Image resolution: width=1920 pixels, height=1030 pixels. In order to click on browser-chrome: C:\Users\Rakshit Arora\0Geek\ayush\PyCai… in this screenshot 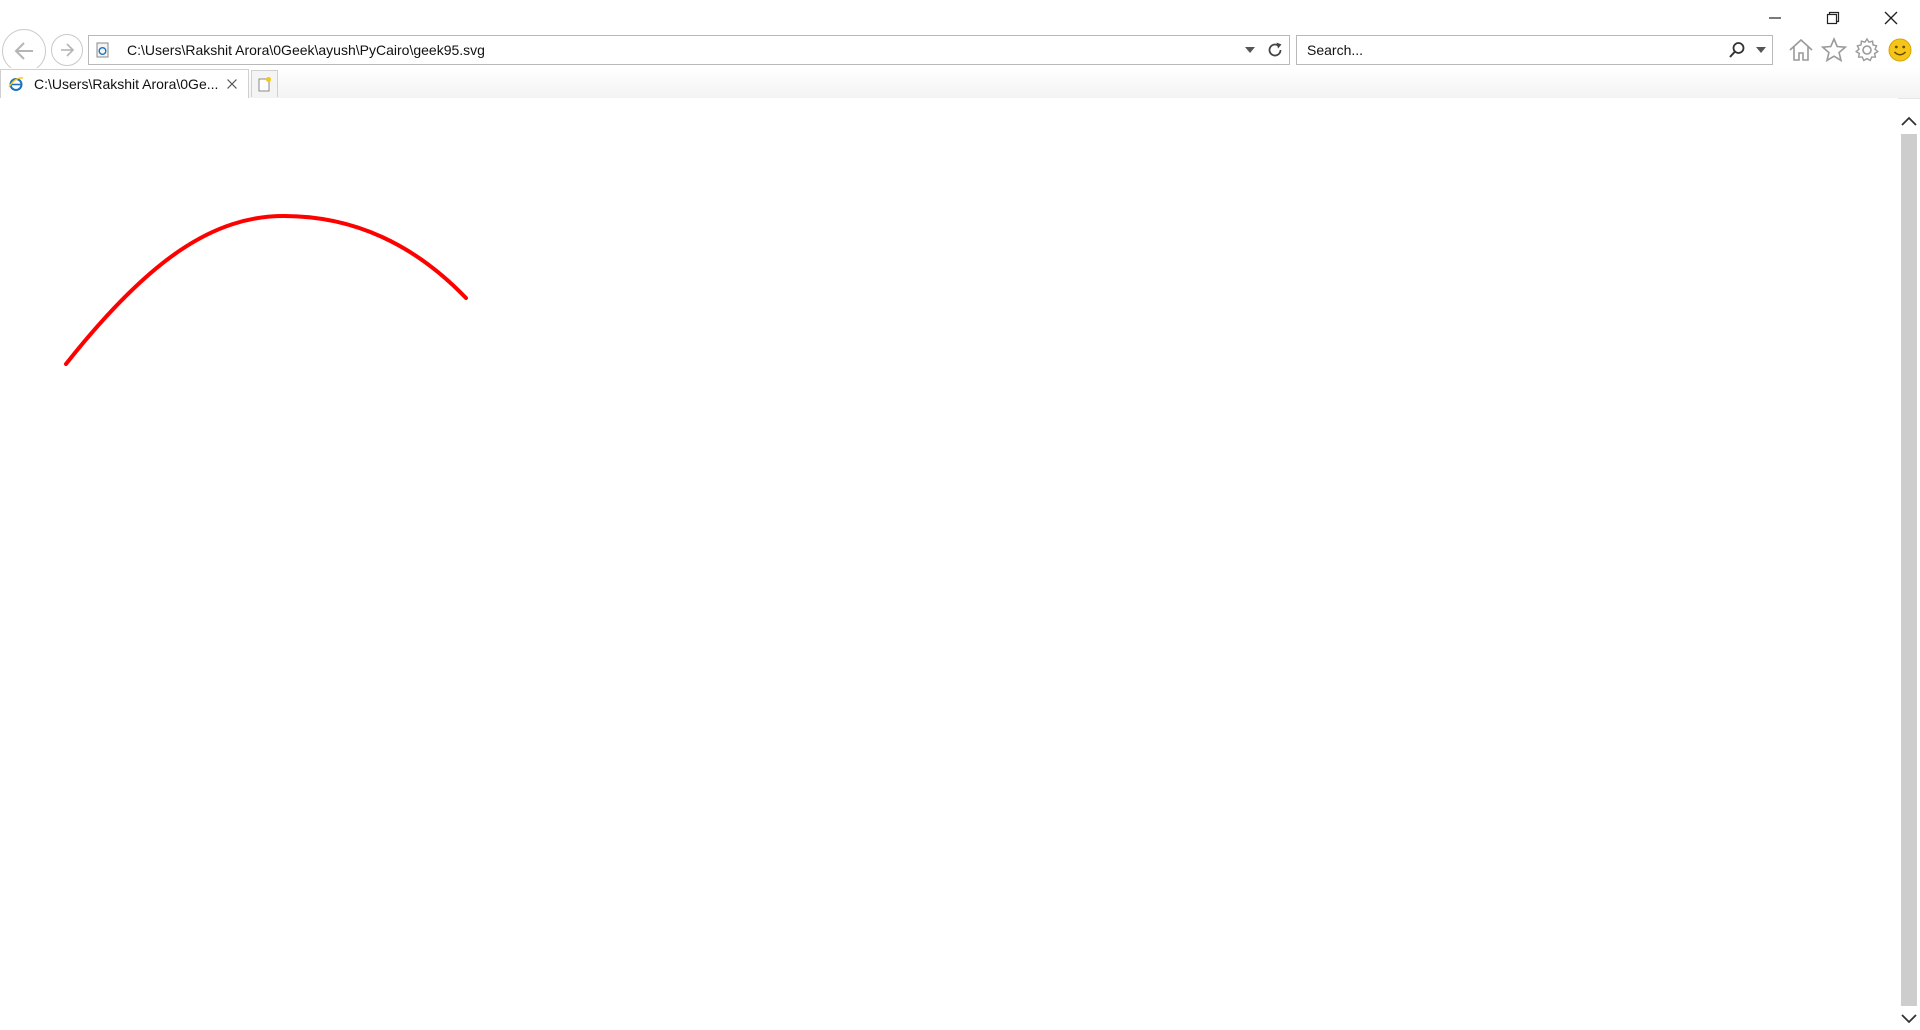, I will do `click(960, 49)`.